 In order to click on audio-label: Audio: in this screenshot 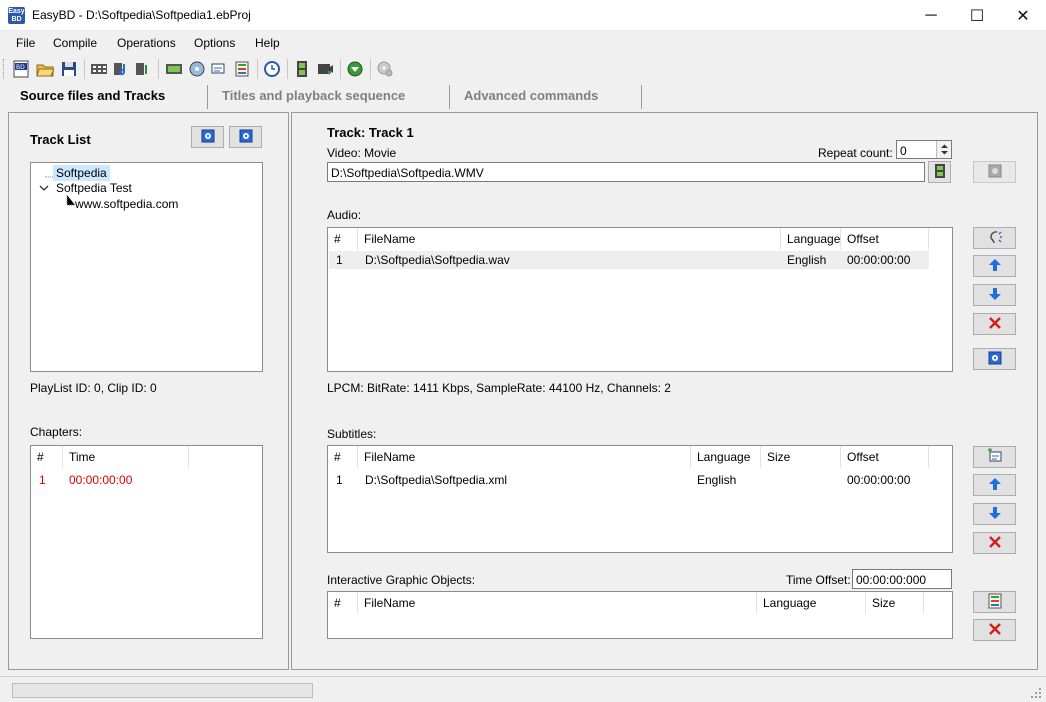, I will do `click(344, 215)`.